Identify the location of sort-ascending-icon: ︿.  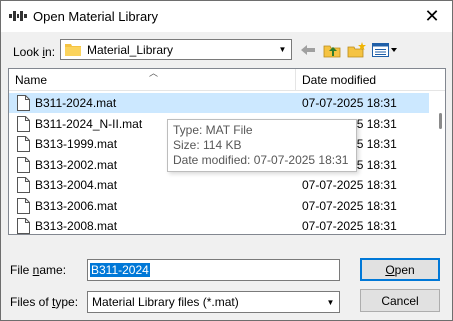
(154, 73).